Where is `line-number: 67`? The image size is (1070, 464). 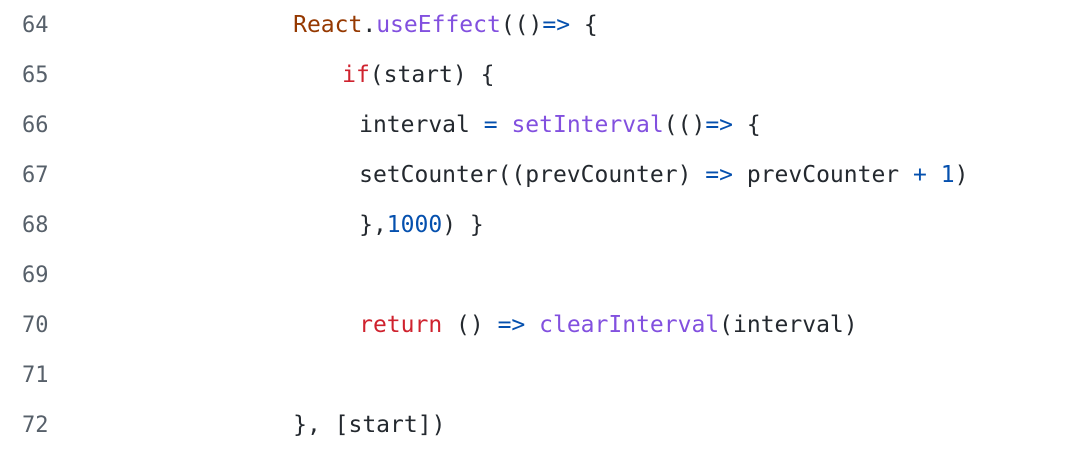
line-number: 67 is located at coordinates (35, 175).